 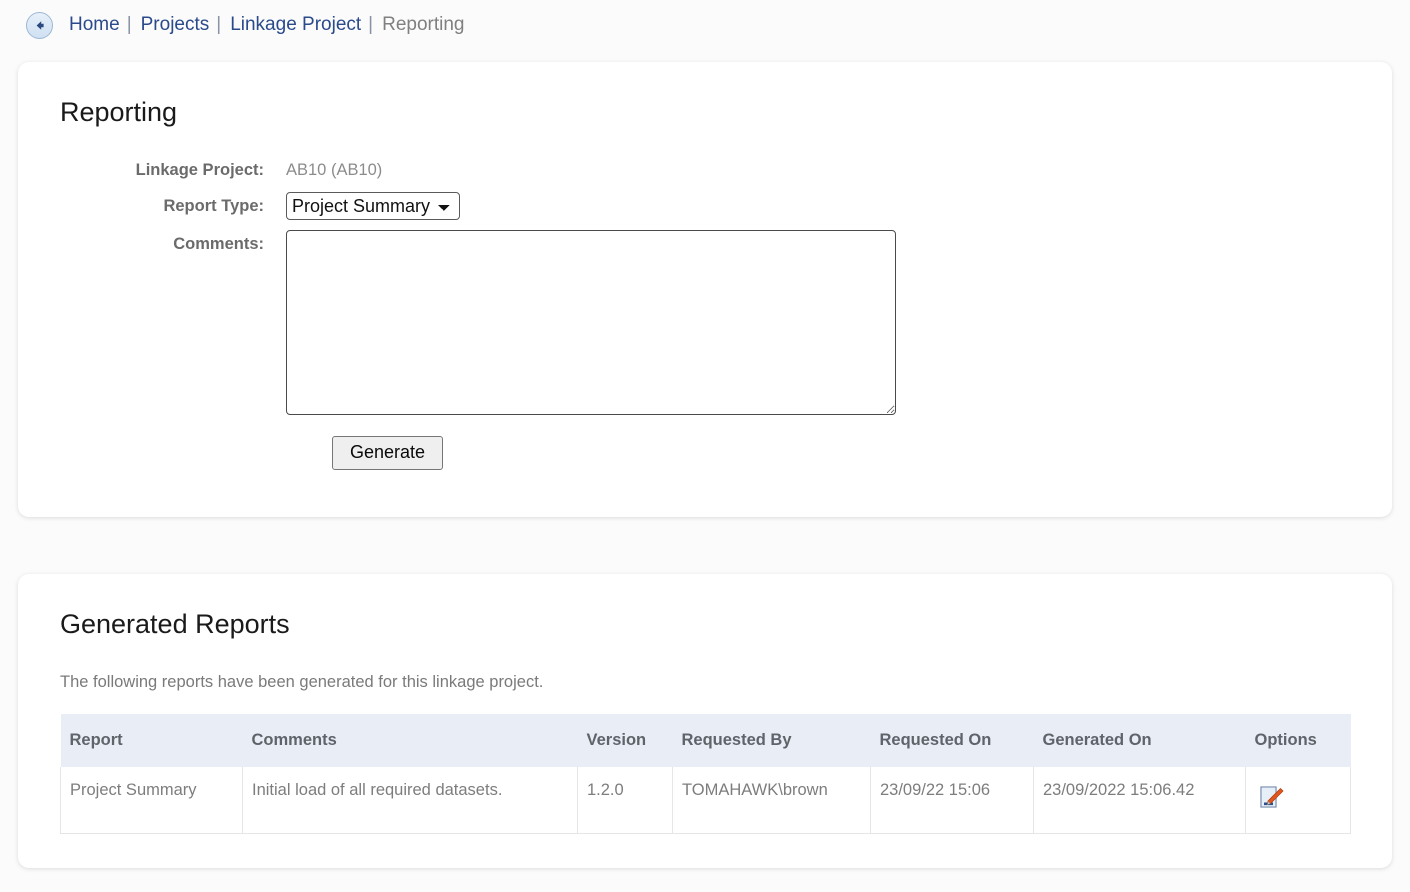 I want to click on column-header-version: Version, so click(x=625, y=740).